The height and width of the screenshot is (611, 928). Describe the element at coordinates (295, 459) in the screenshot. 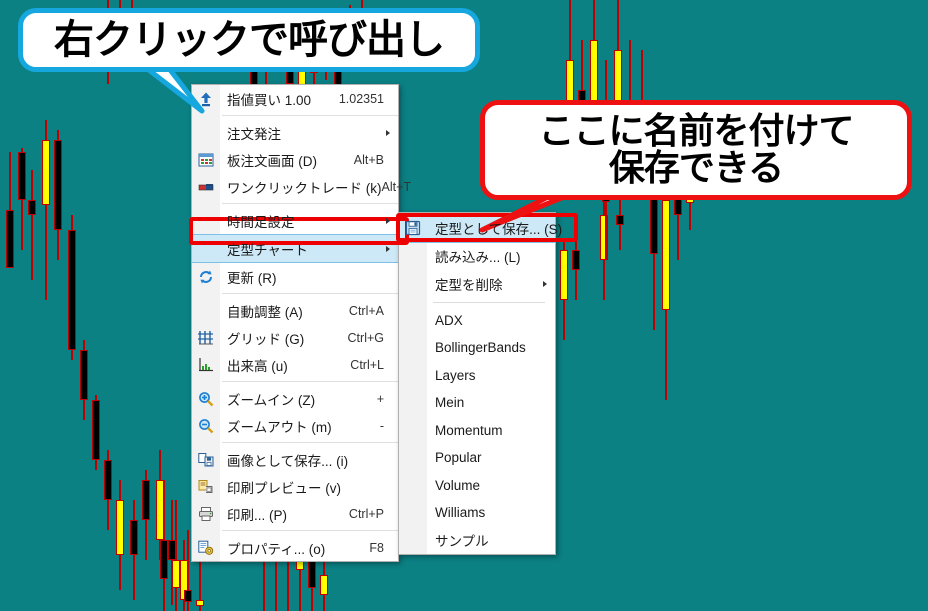

I see `menu-item-17: 画像として保存... (i)` at that location.